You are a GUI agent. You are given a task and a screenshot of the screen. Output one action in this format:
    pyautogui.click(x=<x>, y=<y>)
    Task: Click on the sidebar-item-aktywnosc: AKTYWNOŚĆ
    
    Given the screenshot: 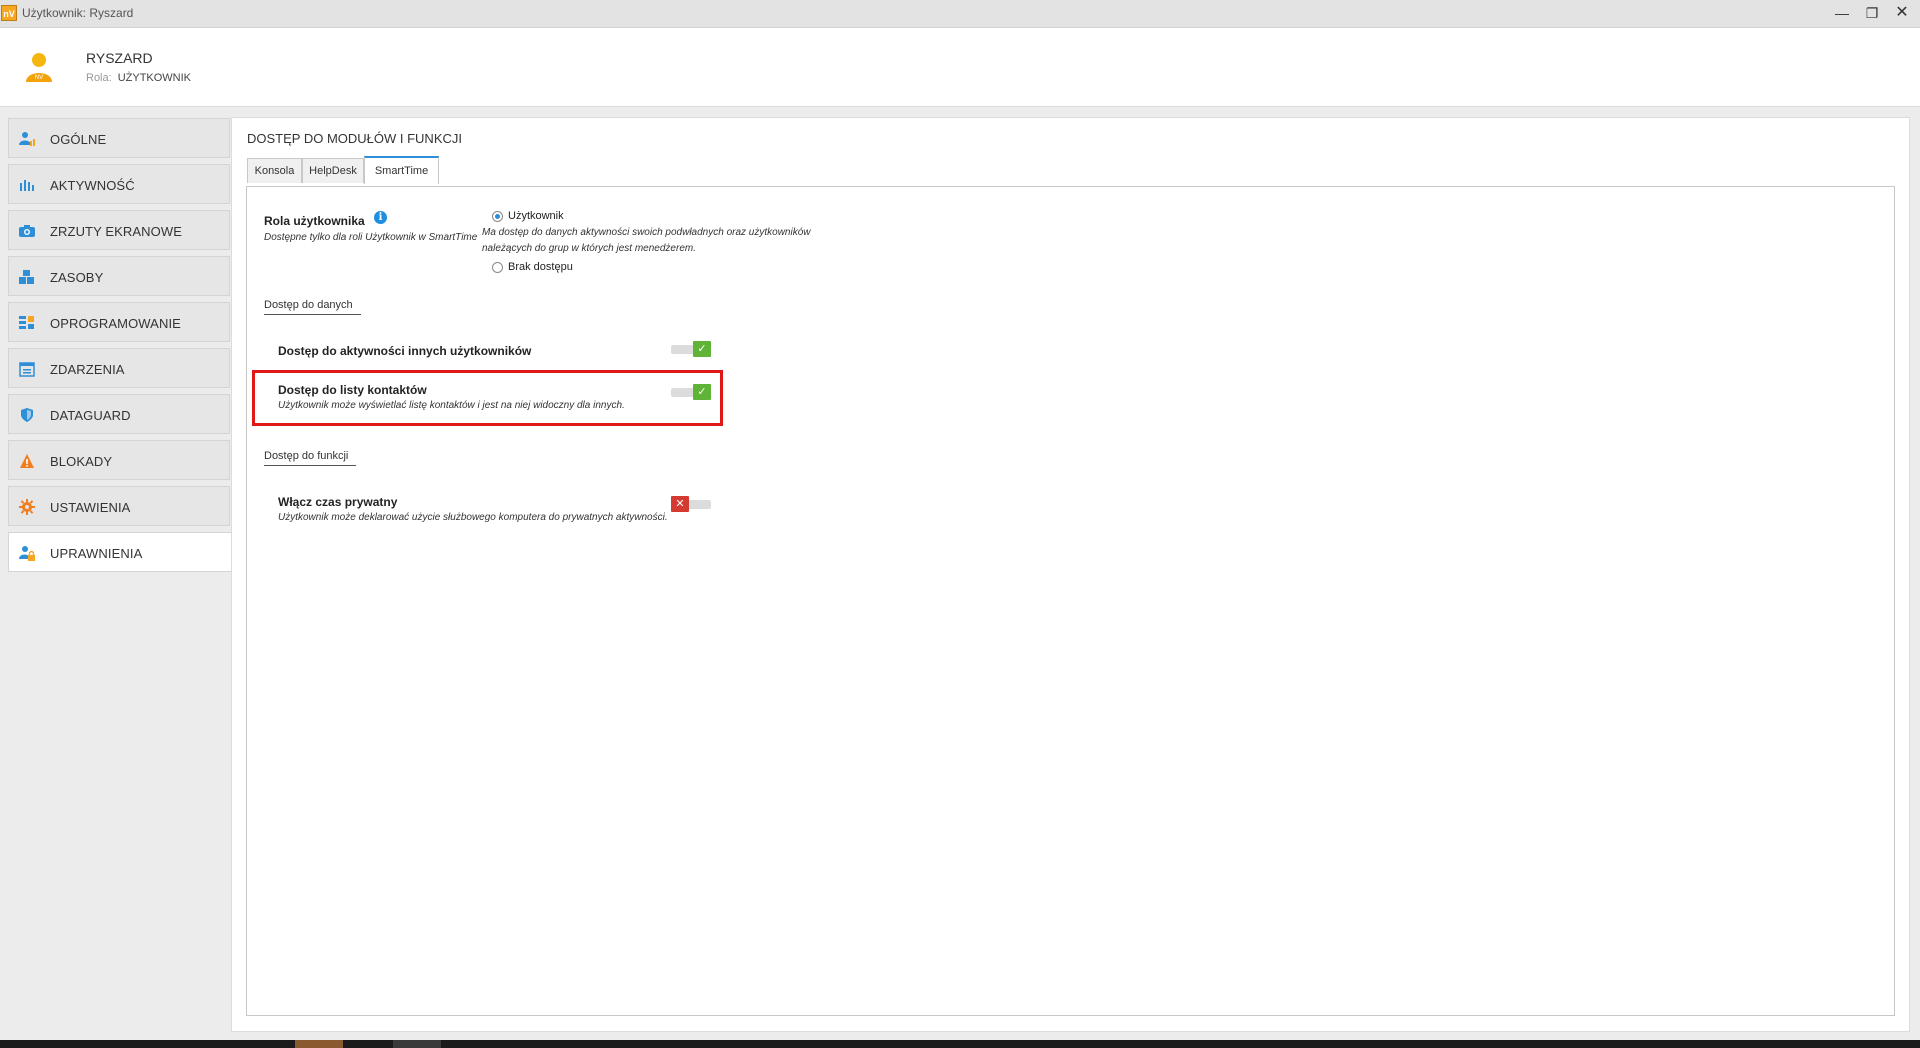 What is the action you would take?
    pyautogui.click(x=119, y=184)
    